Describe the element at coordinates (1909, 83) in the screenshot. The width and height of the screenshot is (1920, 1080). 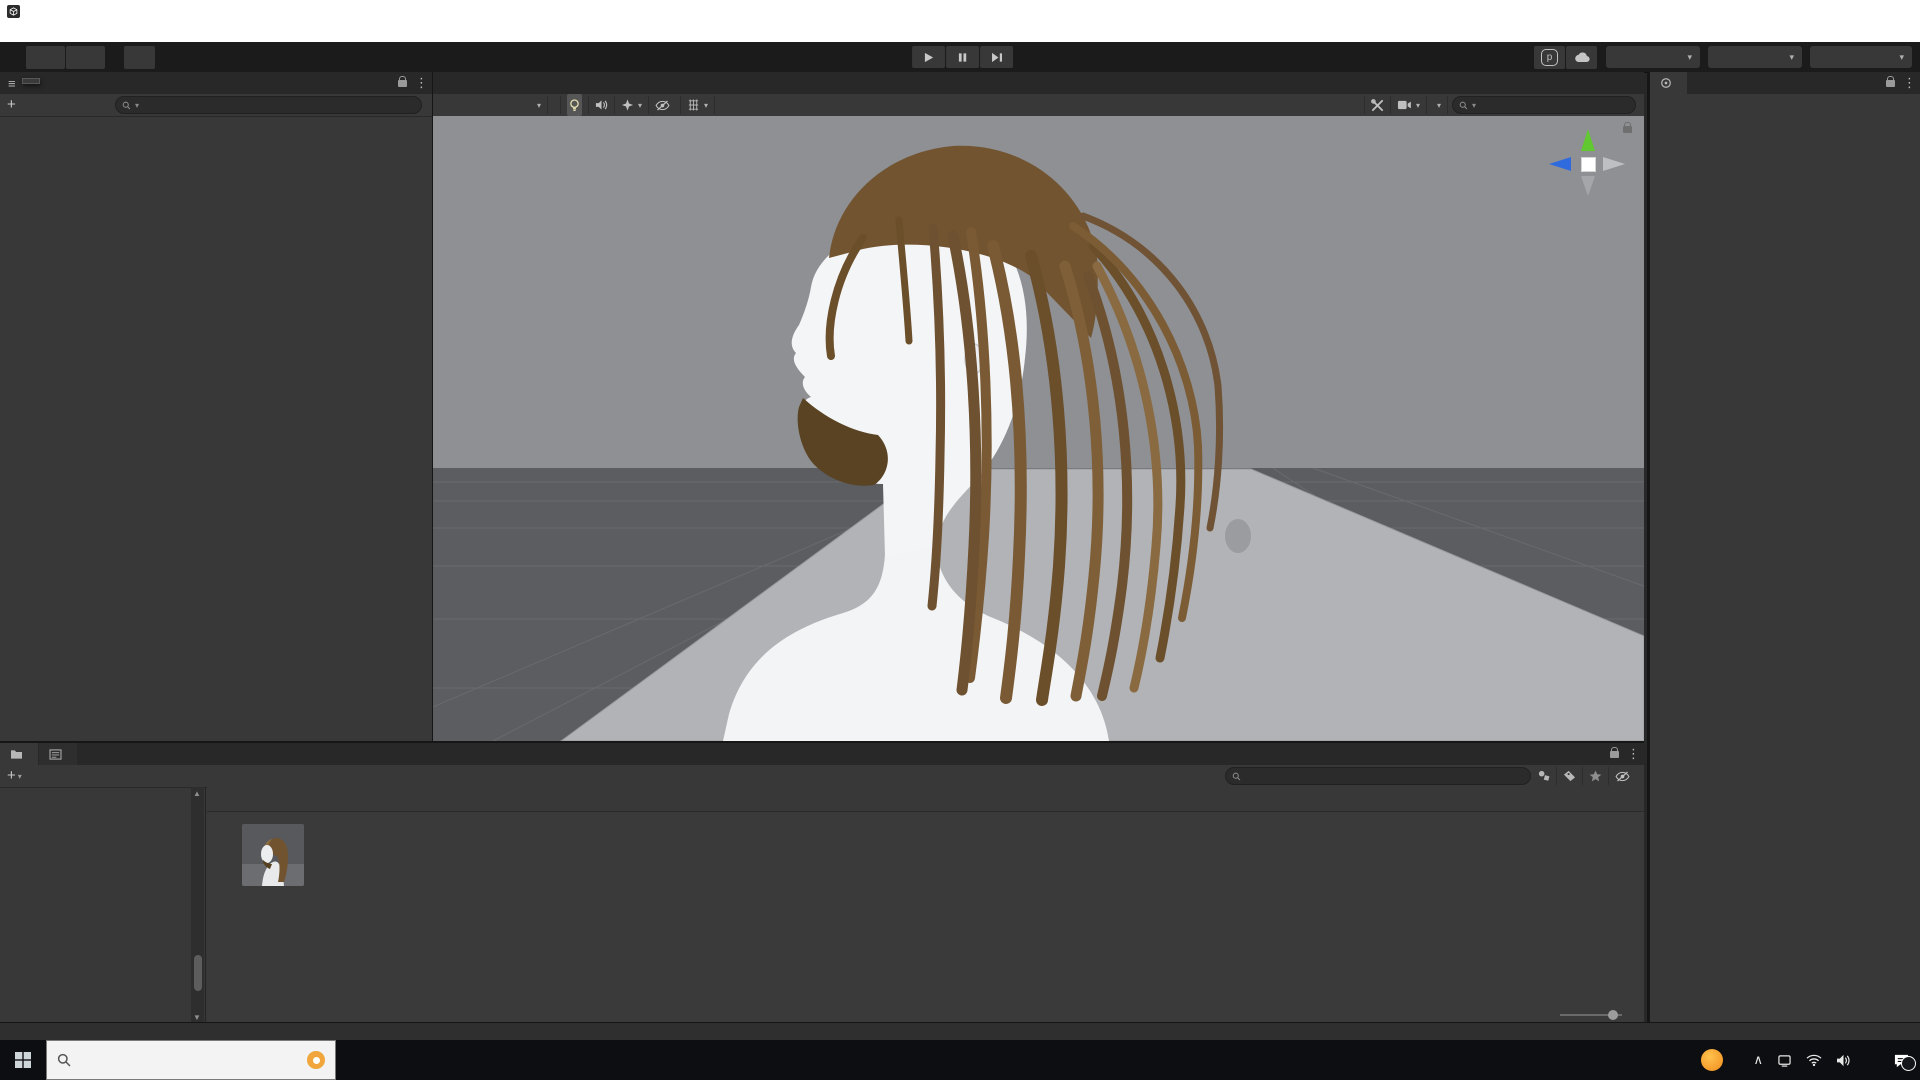
I see `inspector-kebab-icon: ⋮` at that location.